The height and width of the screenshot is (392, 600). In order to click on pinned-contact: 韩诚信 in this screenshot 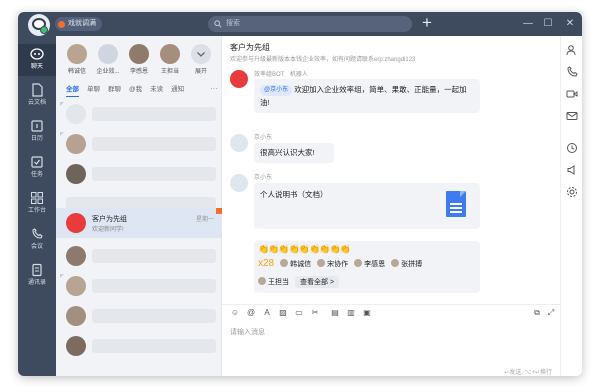, I will do `click(77, 59)`.